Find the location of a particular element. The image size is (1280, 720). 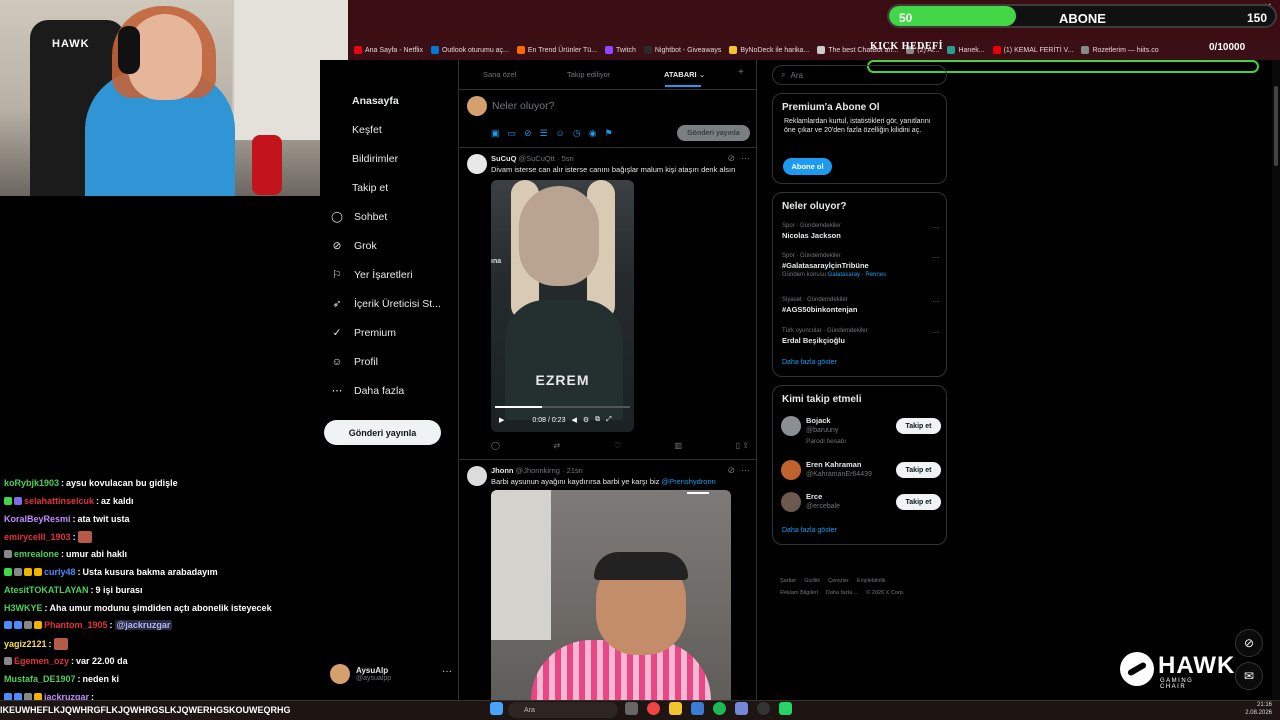

tweet-author: SuCuQ is located at coordinates (503, 158).